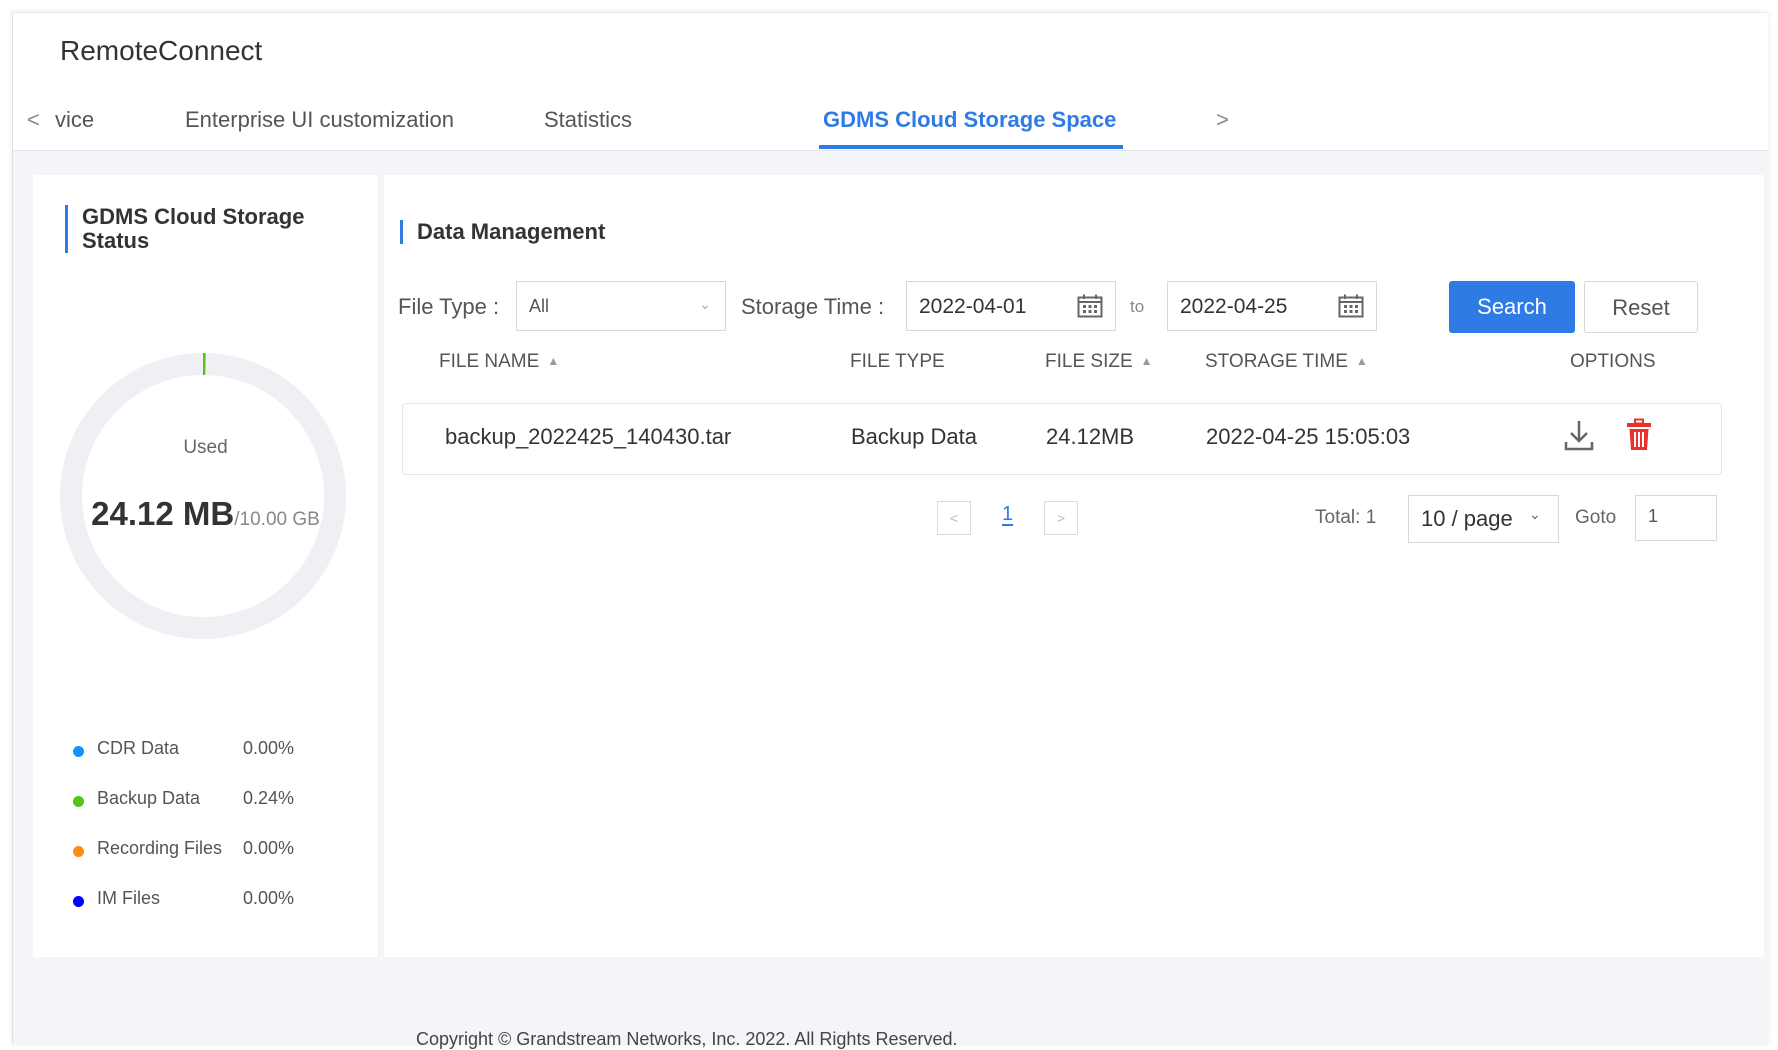  Describe the element at coordinates (1639, 437) in the screenshot. I see `delete-icon` at that location.